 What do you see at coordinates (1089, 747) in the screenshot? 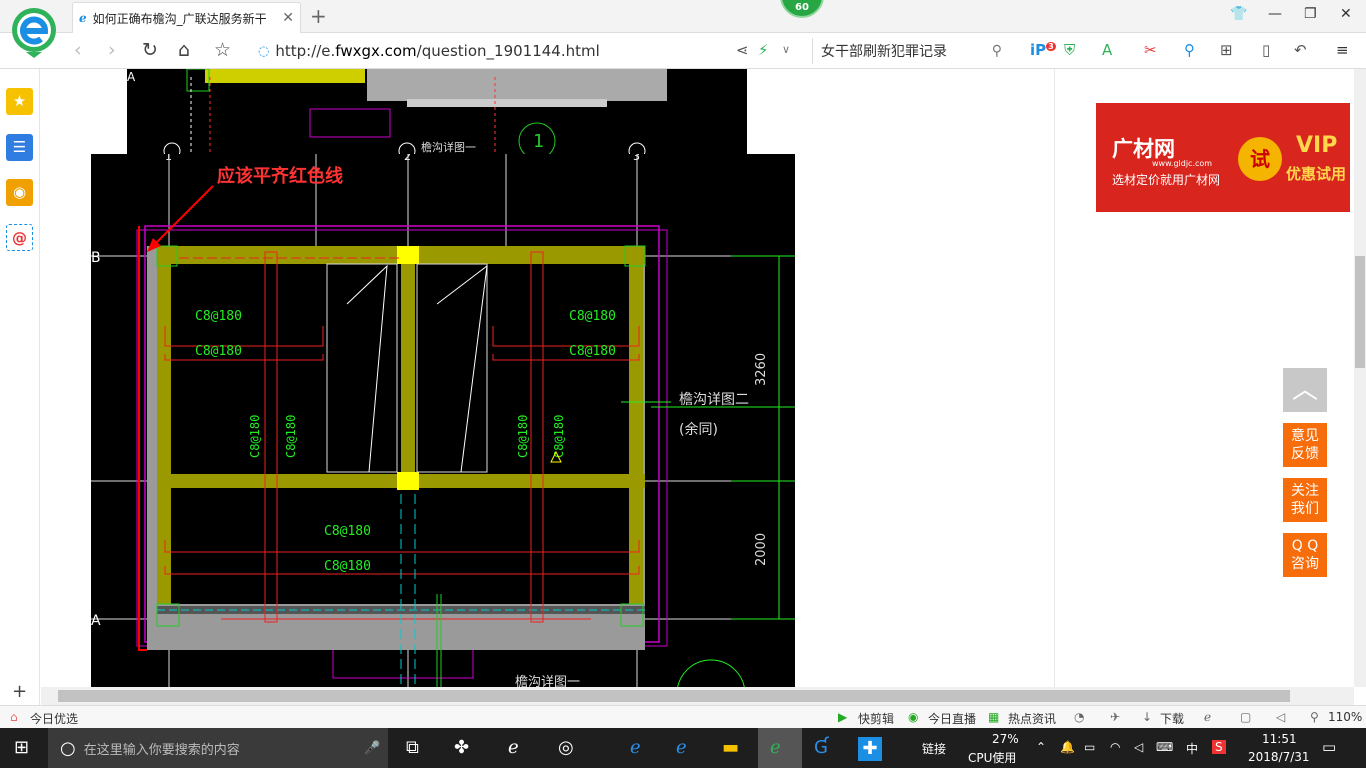
I see `battery-icon: ▭` at bounding box center [1089, 747].